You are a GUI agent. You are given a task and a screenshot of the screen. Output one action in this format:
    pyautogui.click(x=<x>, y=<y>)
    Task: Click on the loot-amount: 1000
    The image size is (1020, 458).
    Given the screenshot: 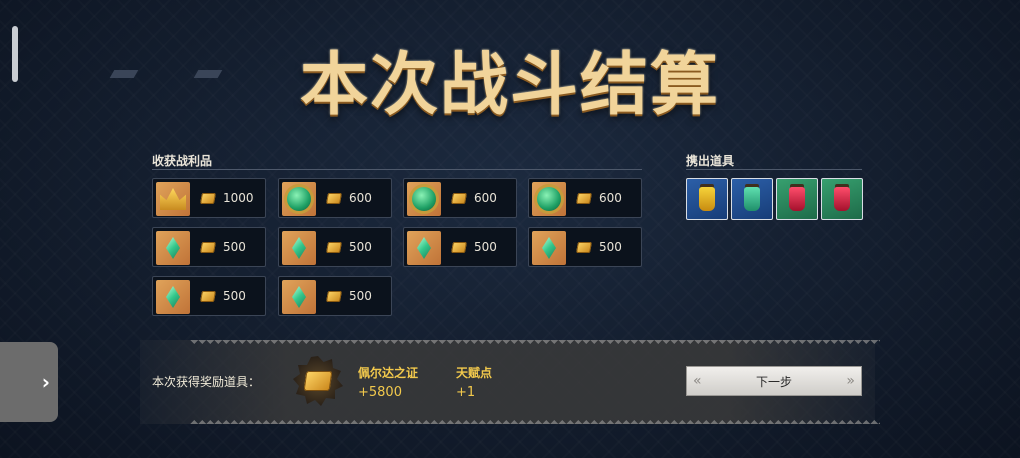 What is the action you would take?
    pyautogui.click(x=238, y=198)
    